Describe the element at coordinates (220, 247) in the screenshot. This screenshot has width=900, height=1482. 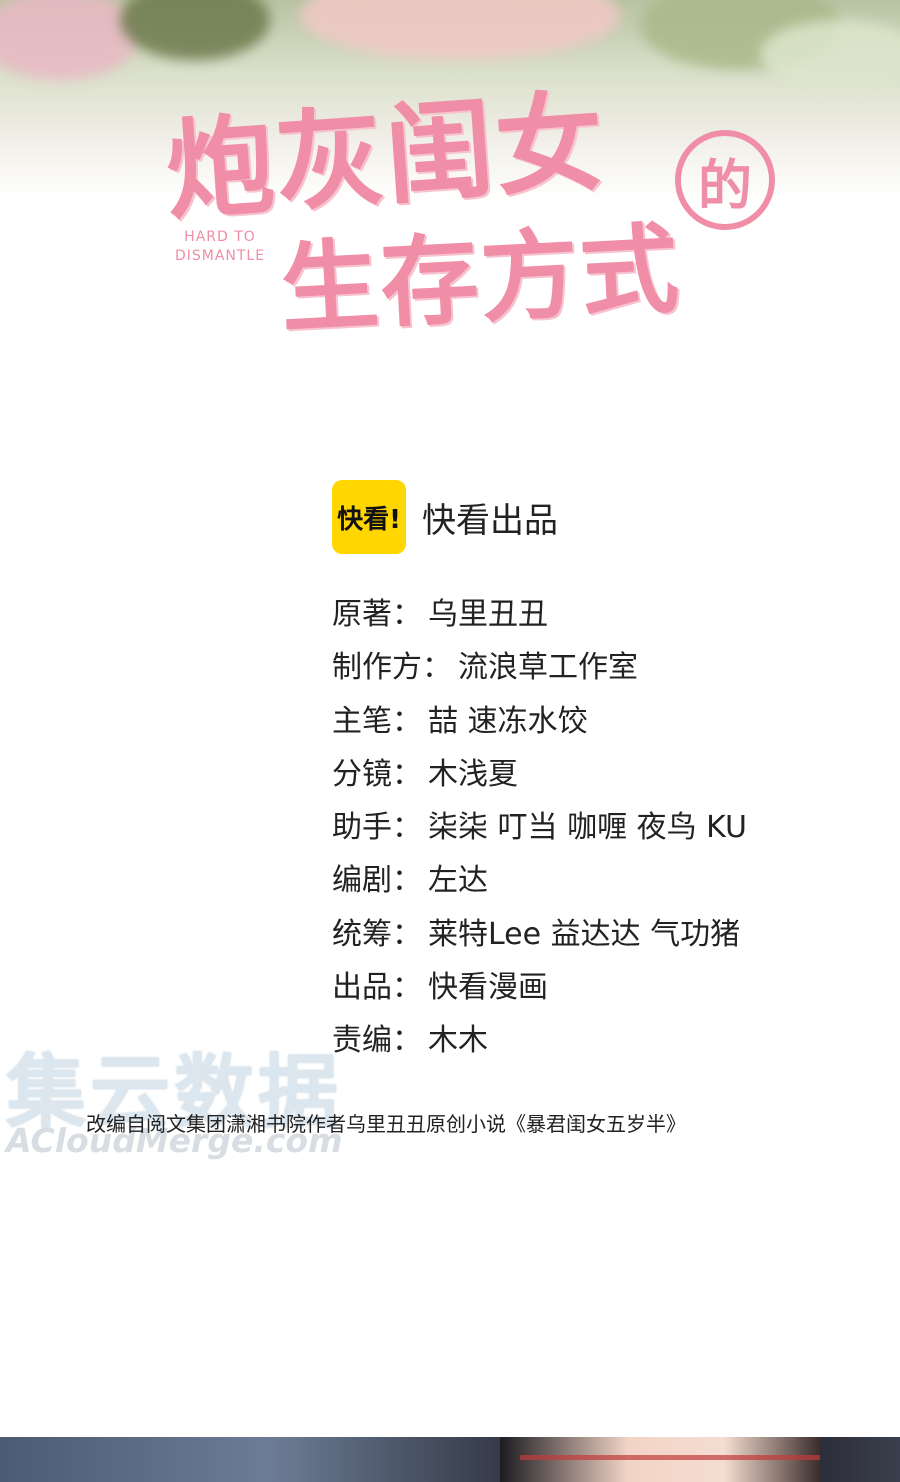
I see `english-subtitle: HARD TO DISMANTLE` at that location.